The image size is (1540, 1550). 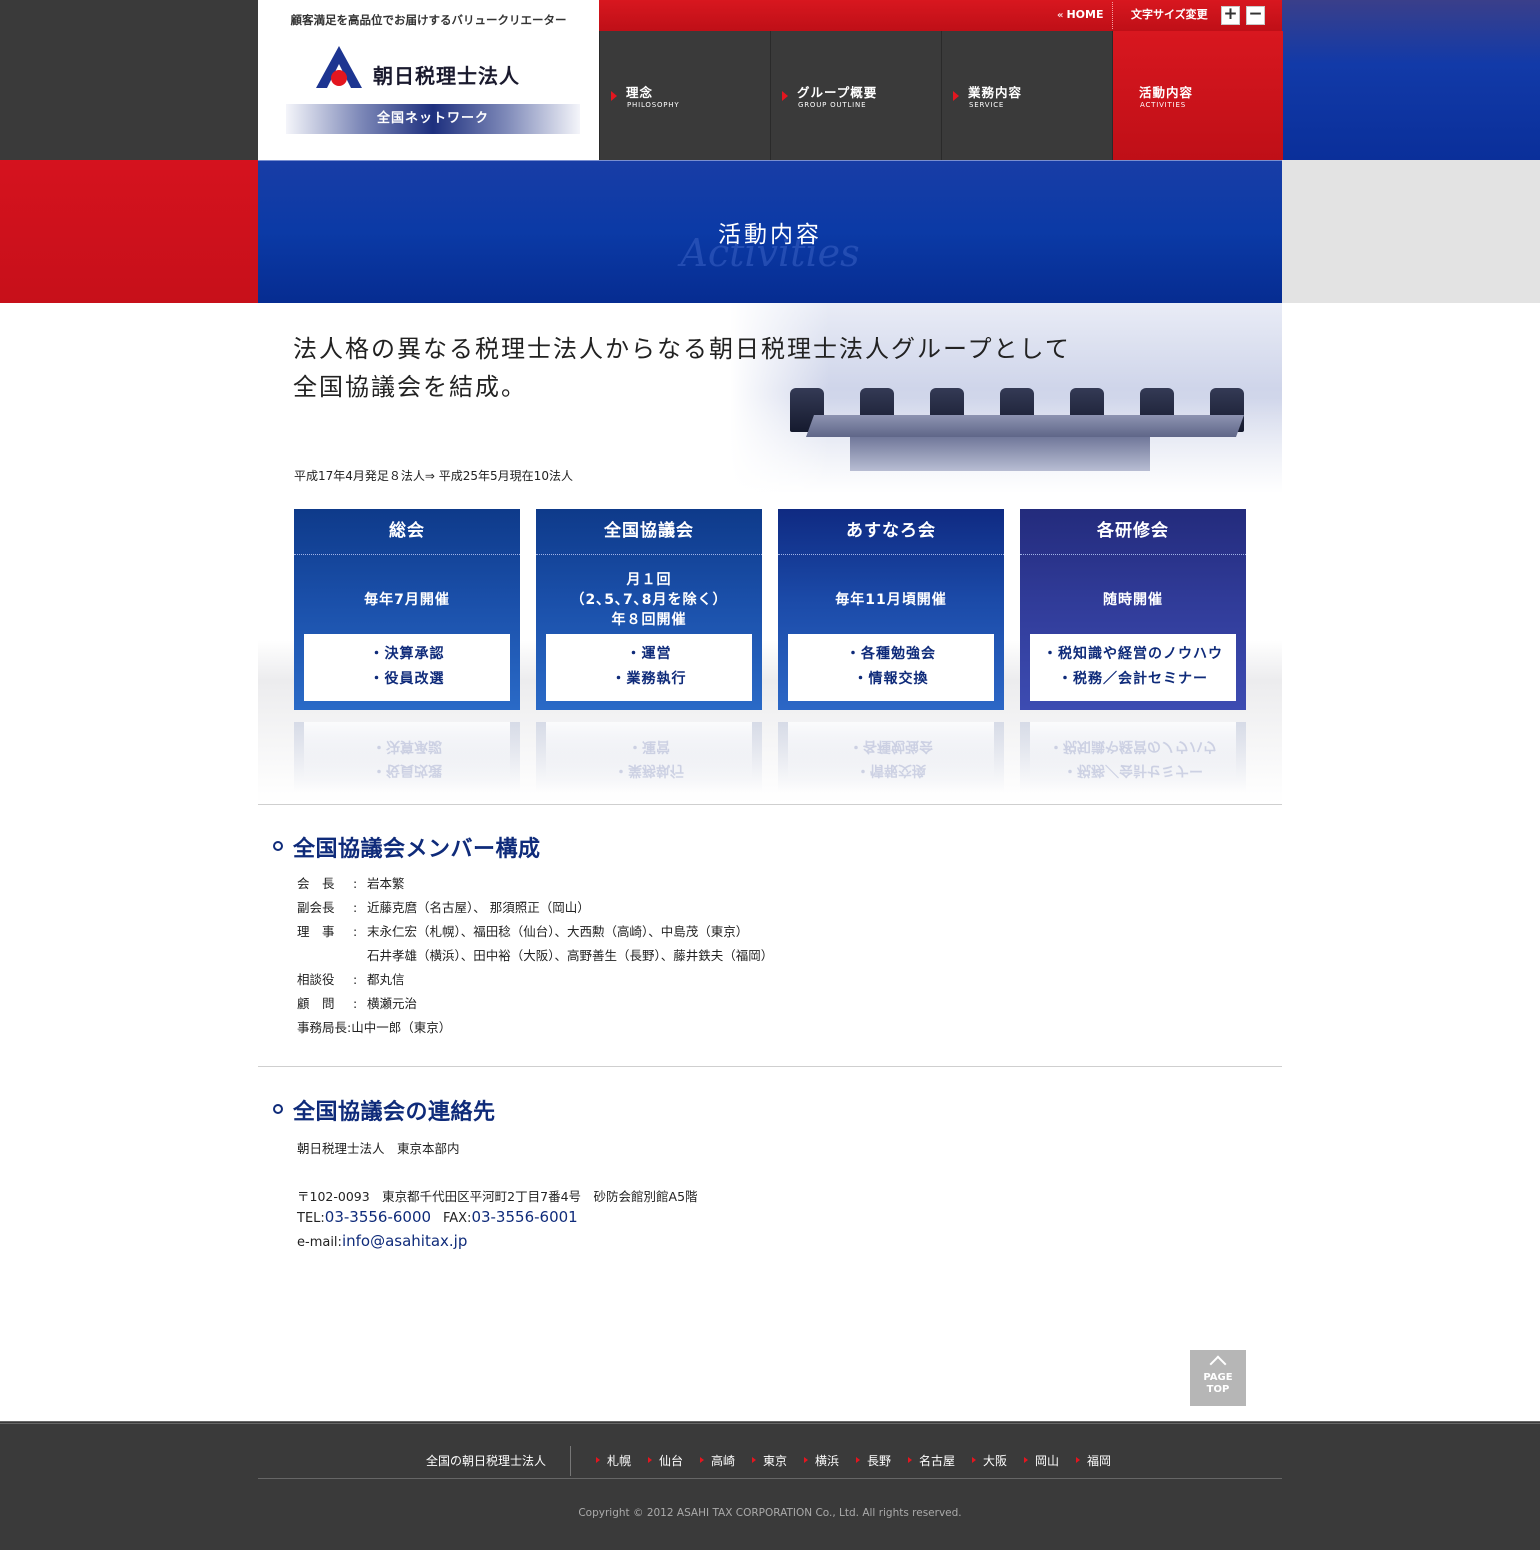 What do you see at coordinates (392, 1003) in the screenshot?
I see `member-names: 横瀬元治` at bounding box center [392, 1003].